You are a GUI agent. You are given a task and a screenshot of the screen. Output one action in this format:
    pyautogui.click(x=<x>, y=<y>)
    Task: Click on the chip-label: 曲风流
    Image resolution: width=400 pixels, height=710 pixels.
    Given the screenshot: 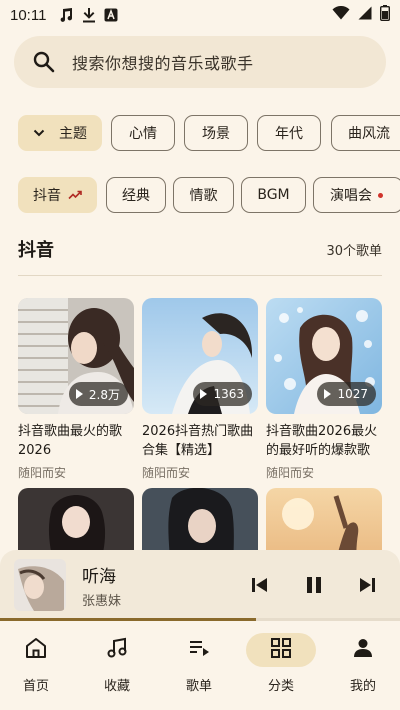 What is the action you would take?
    pyautogui.click(x=369, y=134)
    